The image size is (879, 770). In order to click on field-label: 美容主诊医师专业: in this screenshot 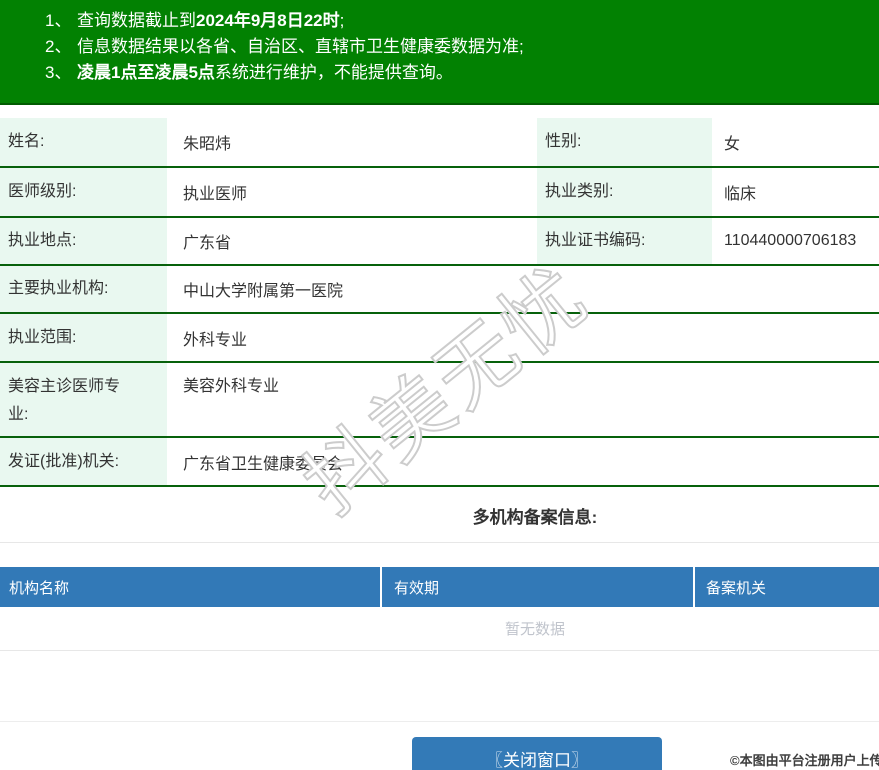, I will do `click(83, 399)`.